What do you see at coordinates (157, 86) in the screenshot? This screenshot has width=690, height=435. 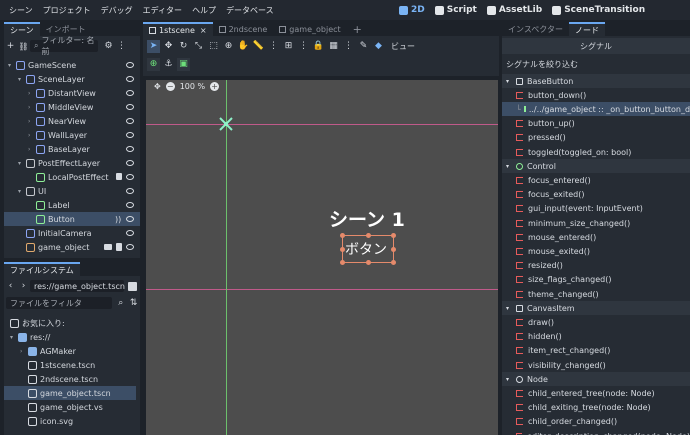 I see `pan-icon: ✥` at bounding box center [157, 86].